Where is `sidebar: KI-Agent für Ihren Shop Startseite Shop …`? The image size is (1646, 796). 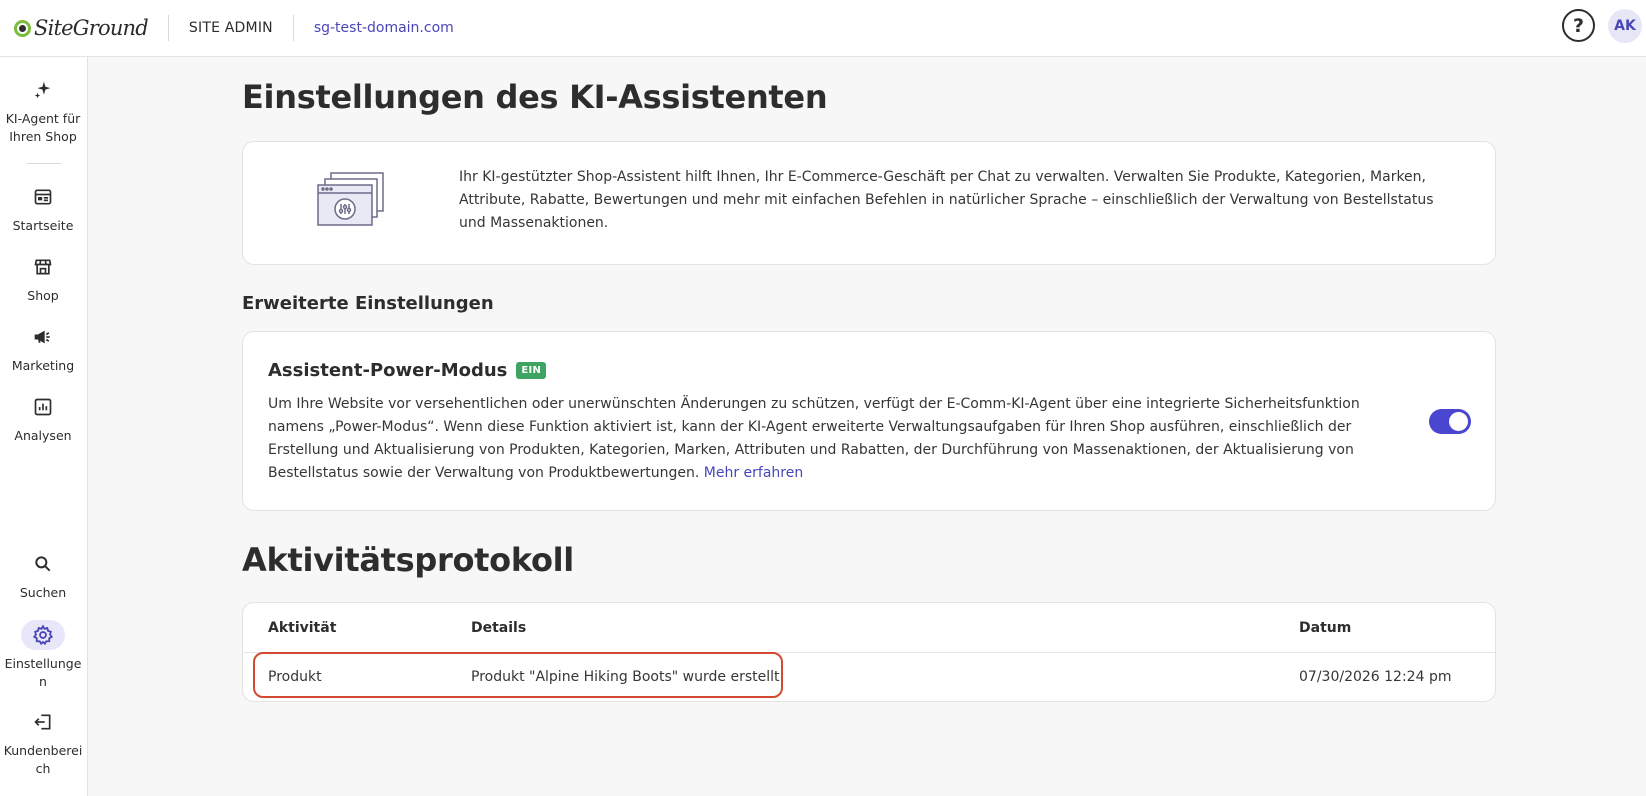
sidebar: KI-Agent für Ihren Shop Startseite Shop … is located at coordinates (44, 426).